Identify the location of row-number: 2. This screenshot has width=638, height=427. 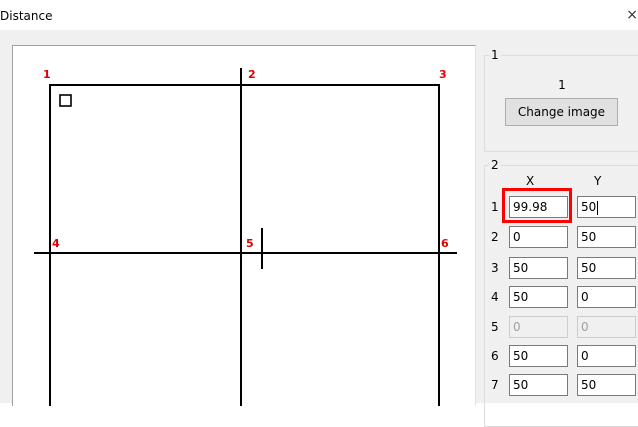
(495, 237).